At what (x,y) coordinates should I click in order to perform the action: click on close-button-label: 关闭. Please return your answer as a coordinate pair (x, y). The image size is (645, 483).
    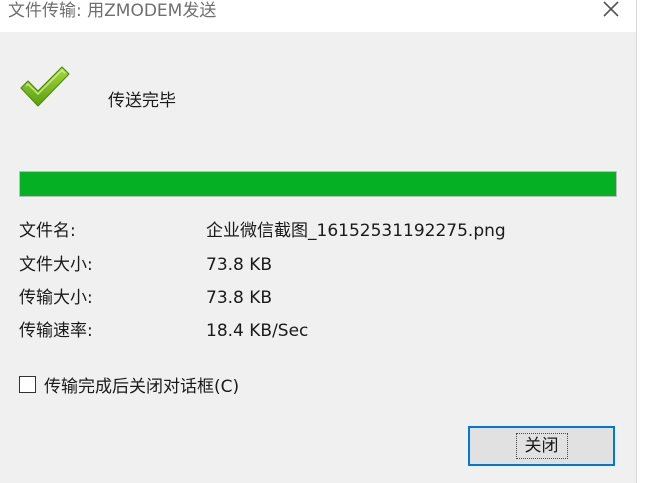
    Looking at the image, I should click on (541, 446).